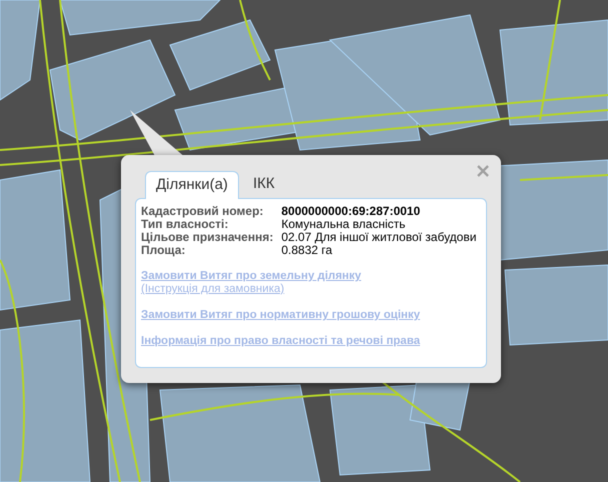  What do you see at coordinates (251, 276) in the screenshot?
I see `link: Замовити Витяг про земельну ділянку` at bounding box center [251, 276].